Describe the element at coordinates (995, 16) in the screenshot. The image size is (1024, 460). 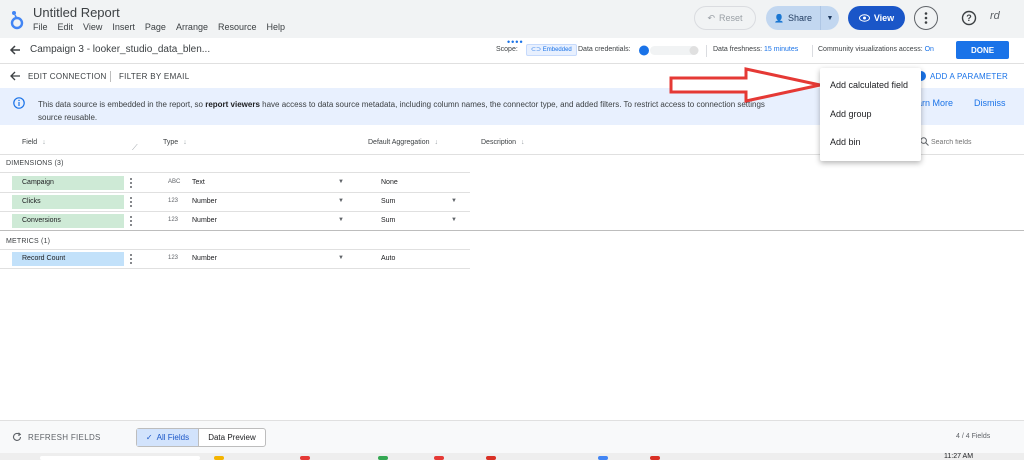
I see `user-avatar: rd` at that location.